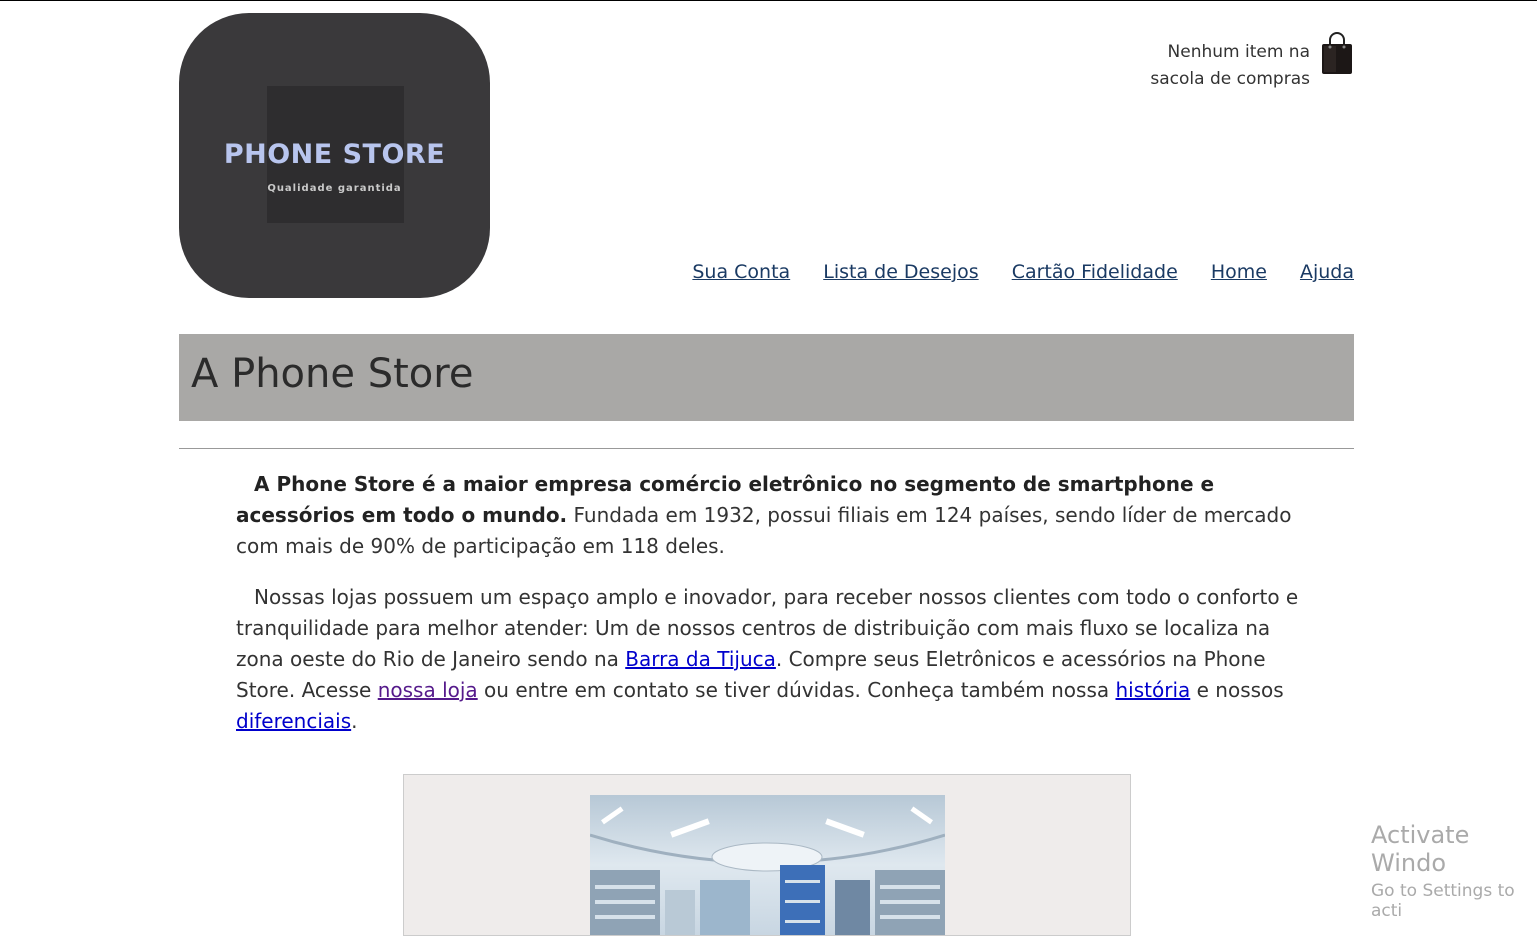  Describe the element at coordinates (428, 690) in the screenshot. I see `link-nossa-loja: nossa loja` at that location.